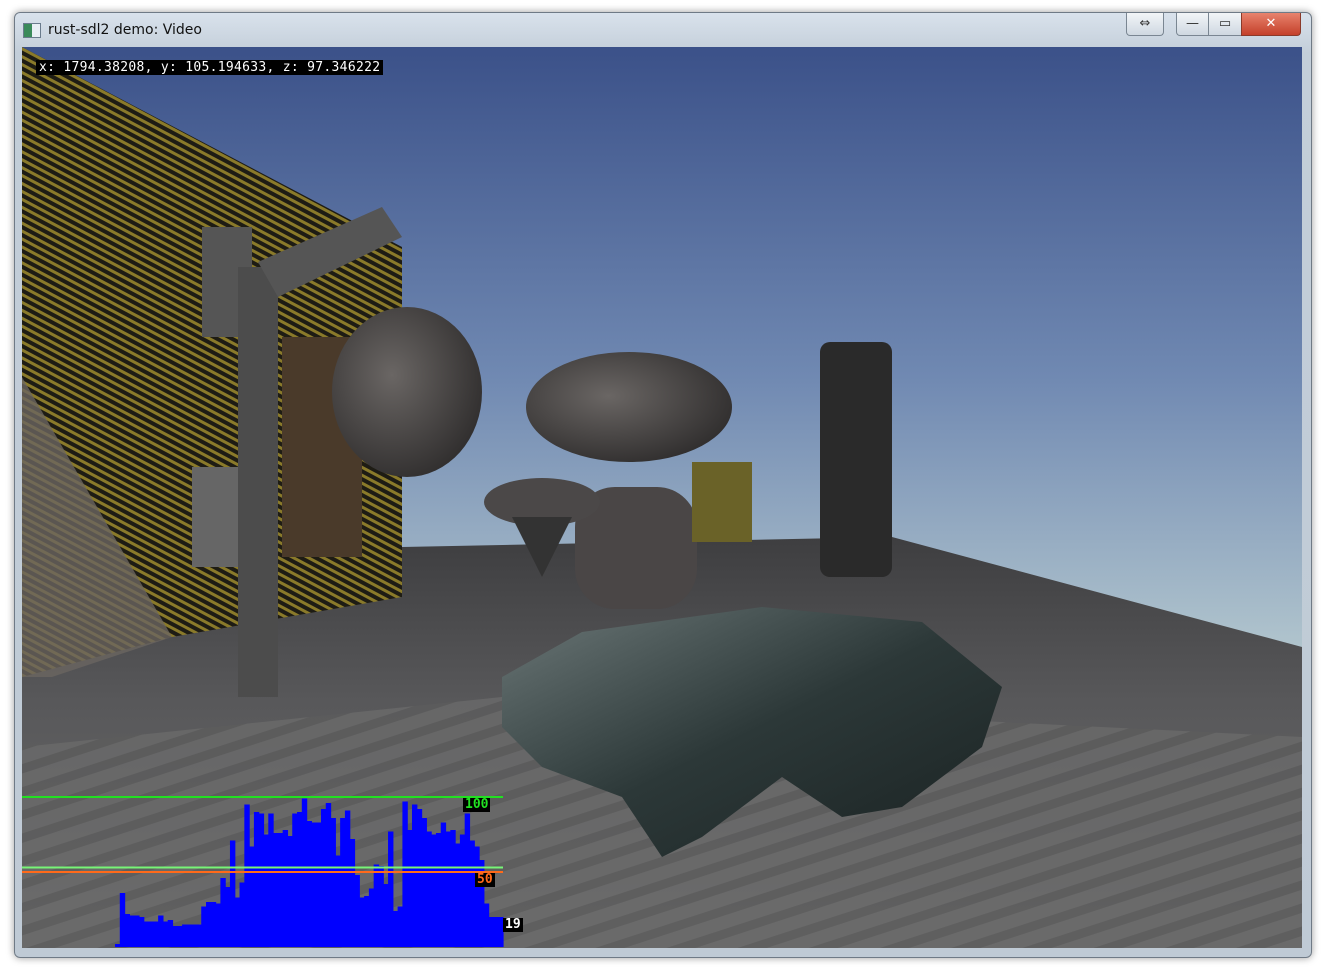  What do you see at coordinates (477, 804) in the screenshot?
I see `graph-label-100: 100` at bounding box center [477, 804].